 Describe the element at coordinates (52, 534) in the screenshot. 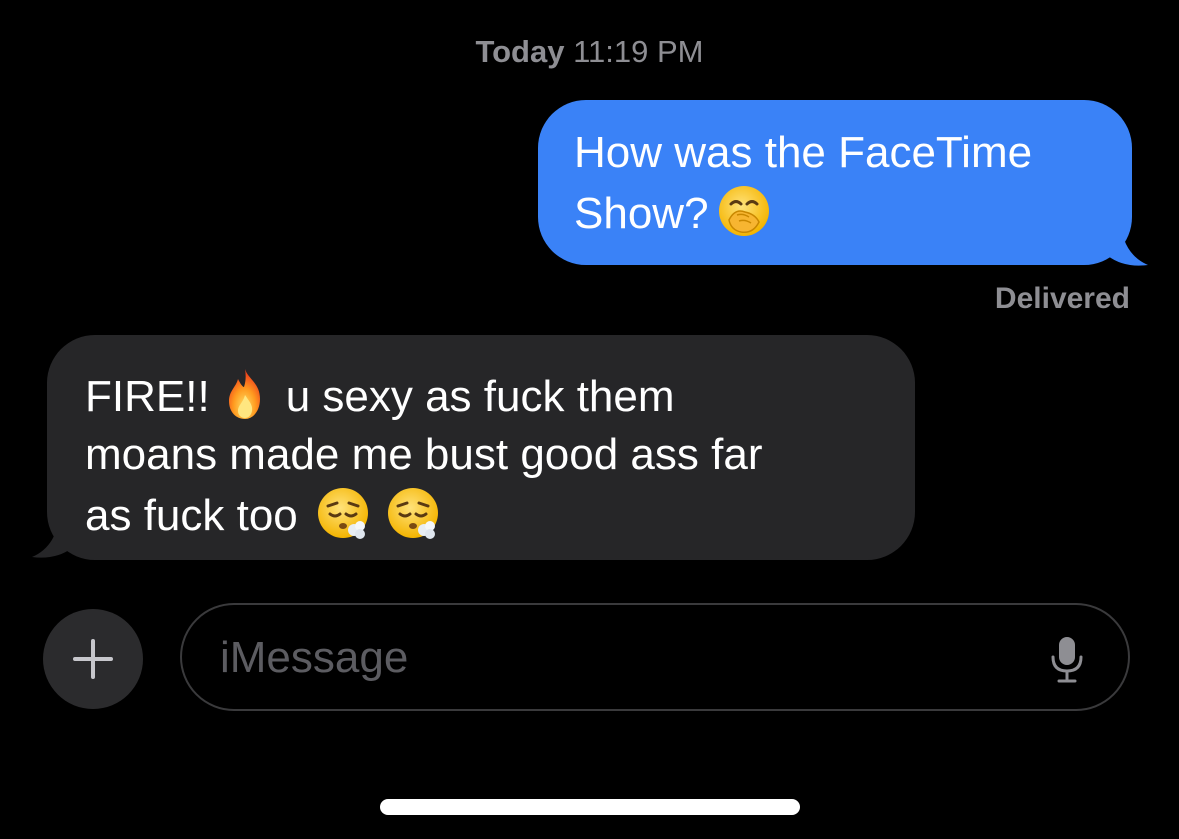

I see `incoming-bubble-tail` at that location.